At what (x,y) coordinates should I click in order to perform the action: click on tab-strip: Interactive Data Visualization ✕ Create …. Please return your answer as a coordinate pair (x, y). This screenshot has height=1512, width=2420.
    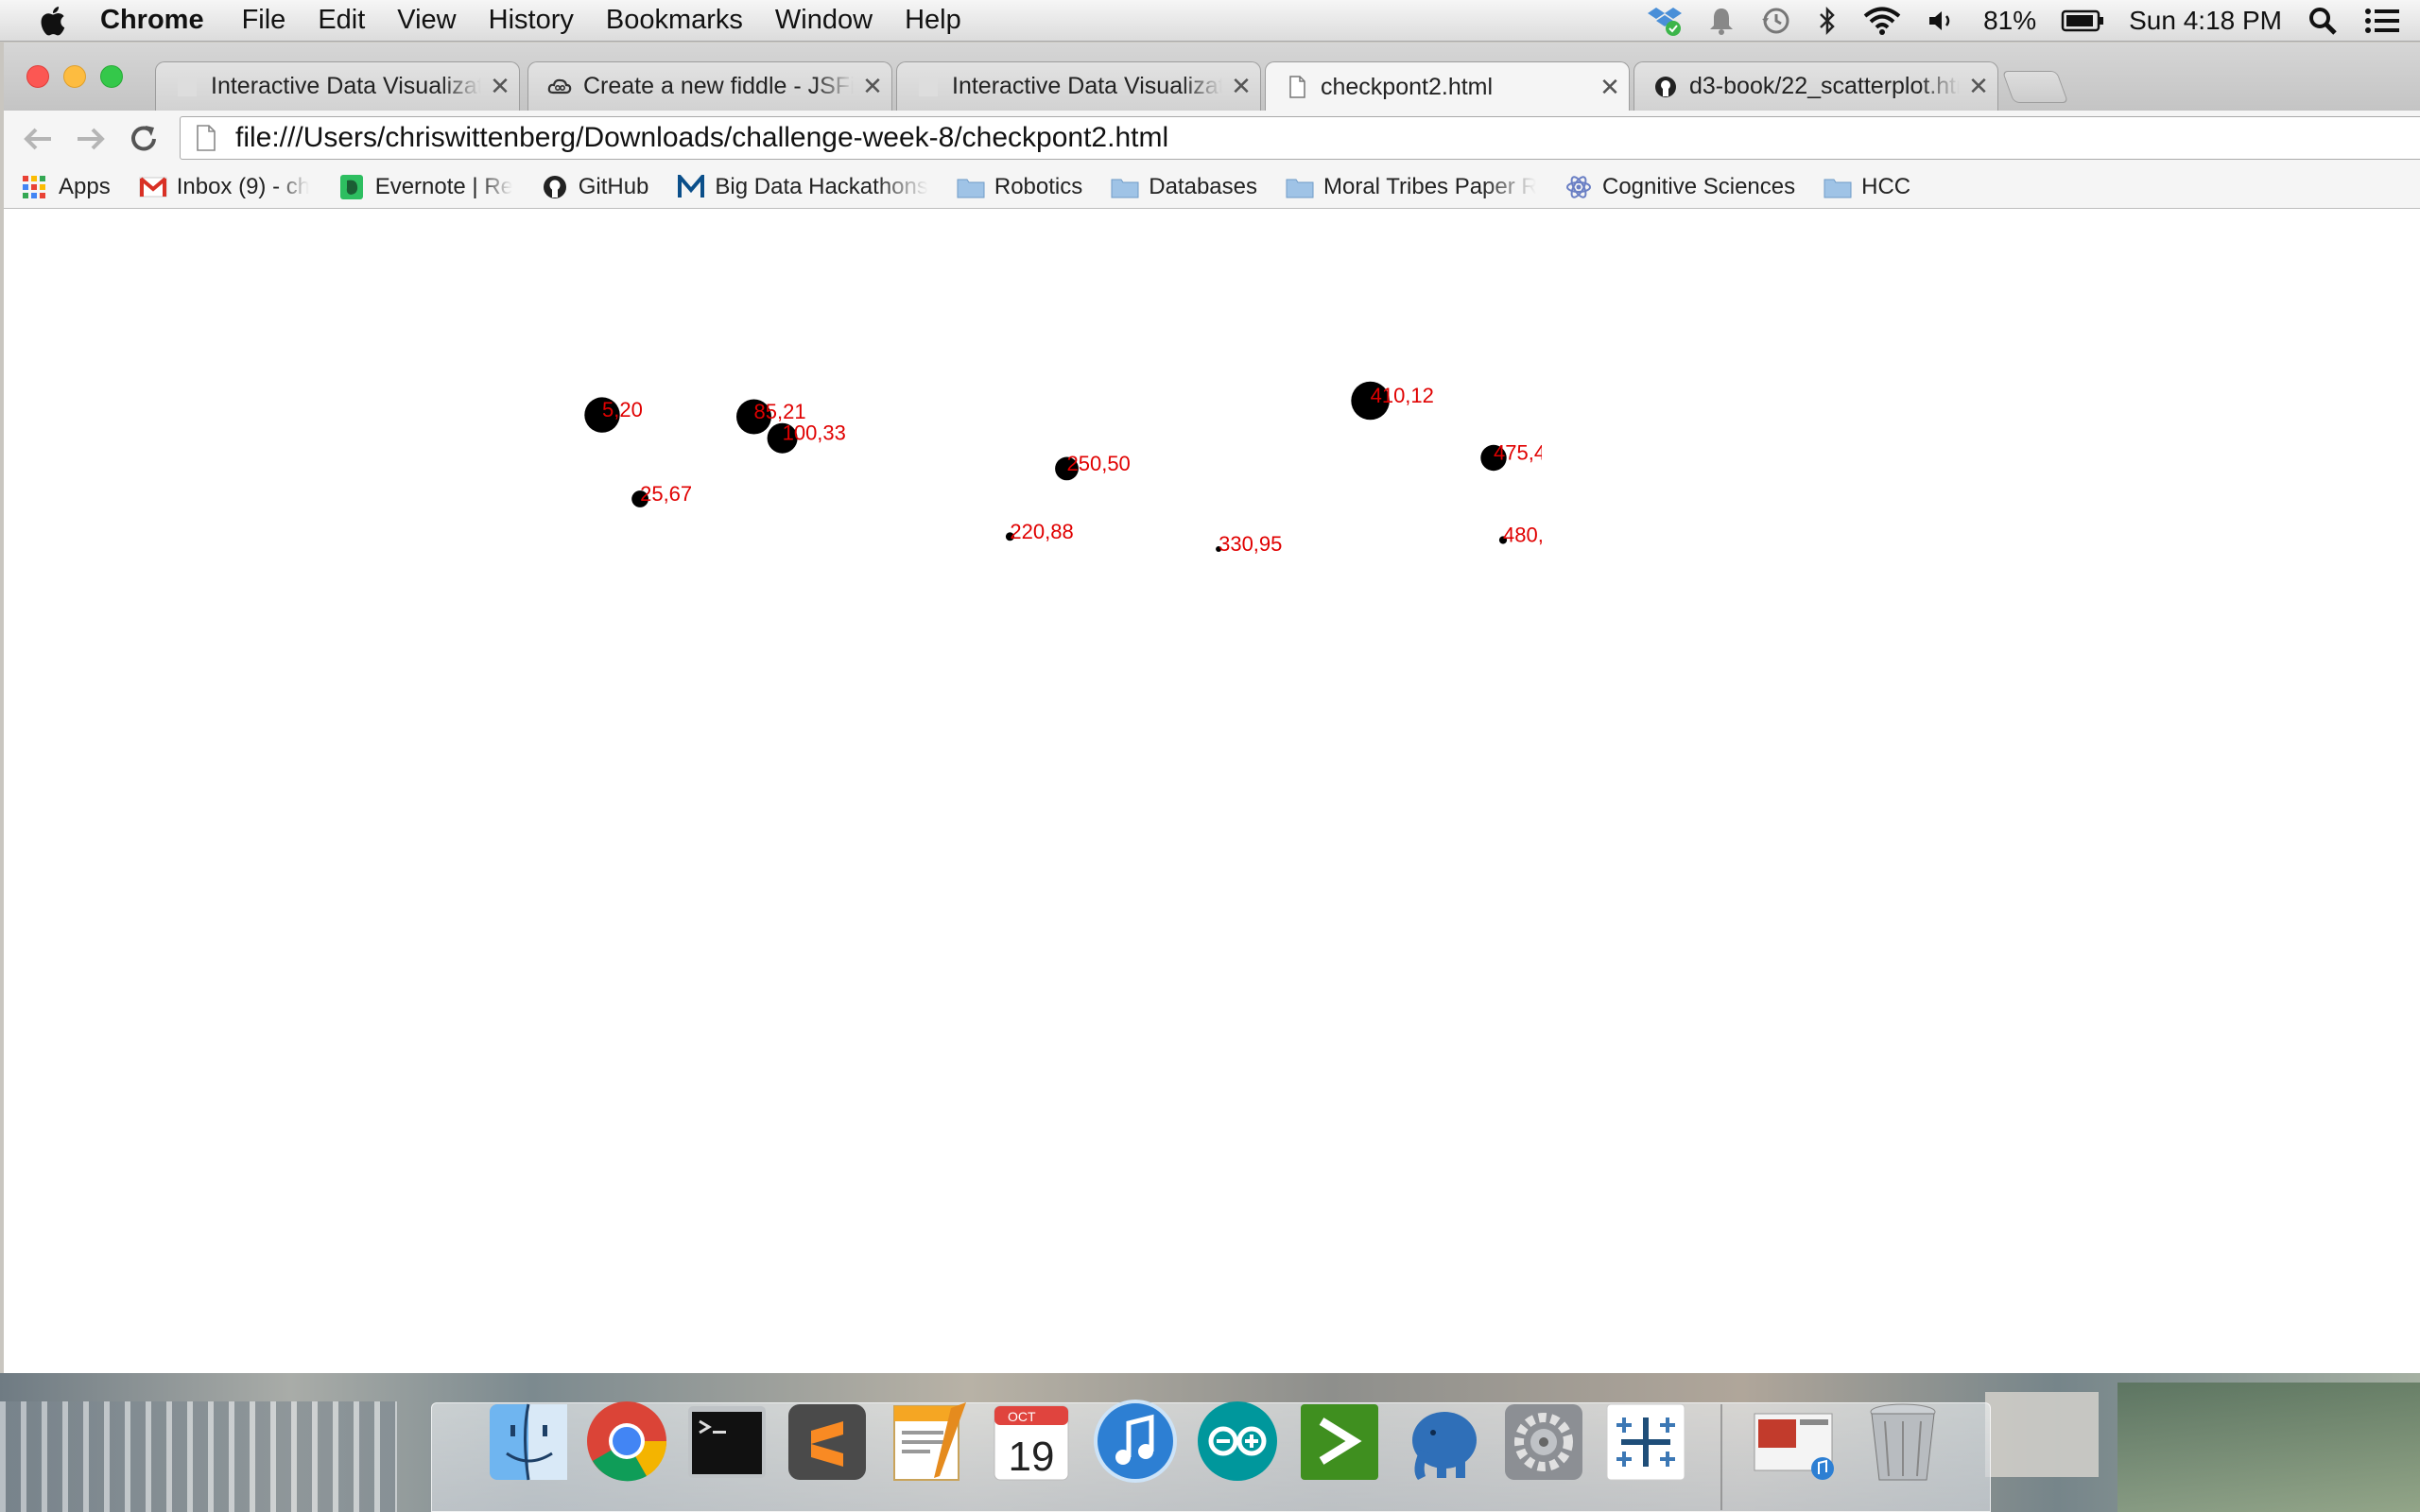
    Looking at the image, I should click on (1212, 77).